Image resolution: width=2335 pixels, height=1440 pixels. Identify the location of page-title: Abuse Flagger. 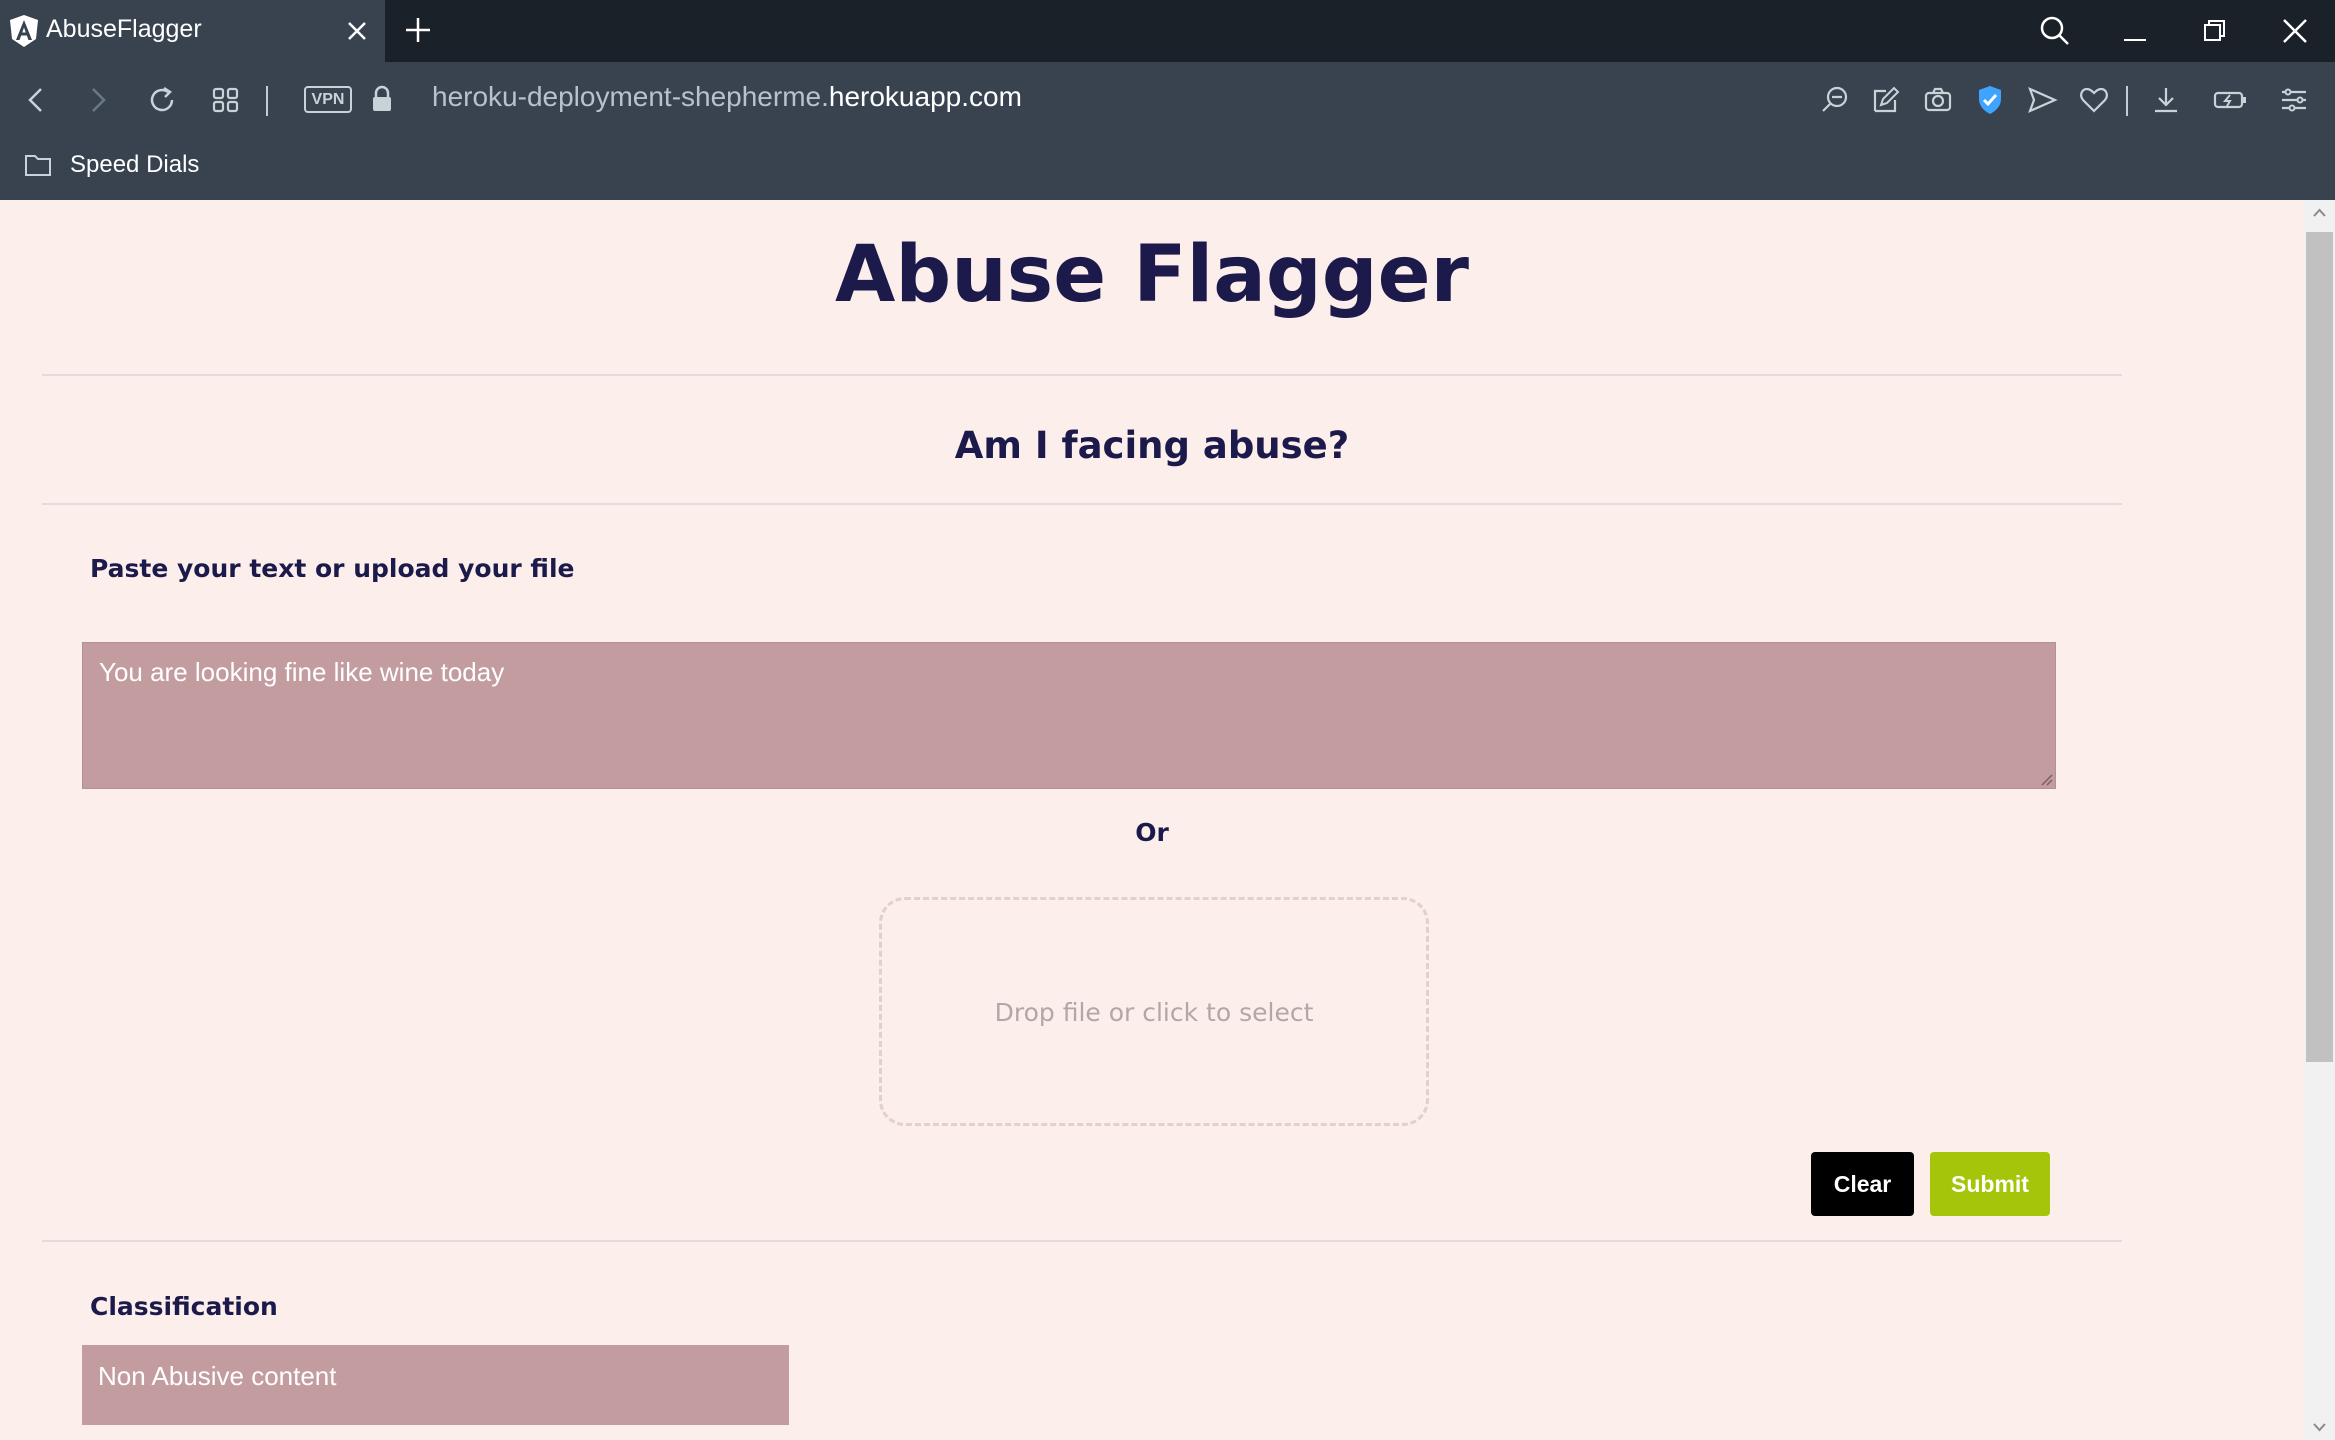
(1152, 275).